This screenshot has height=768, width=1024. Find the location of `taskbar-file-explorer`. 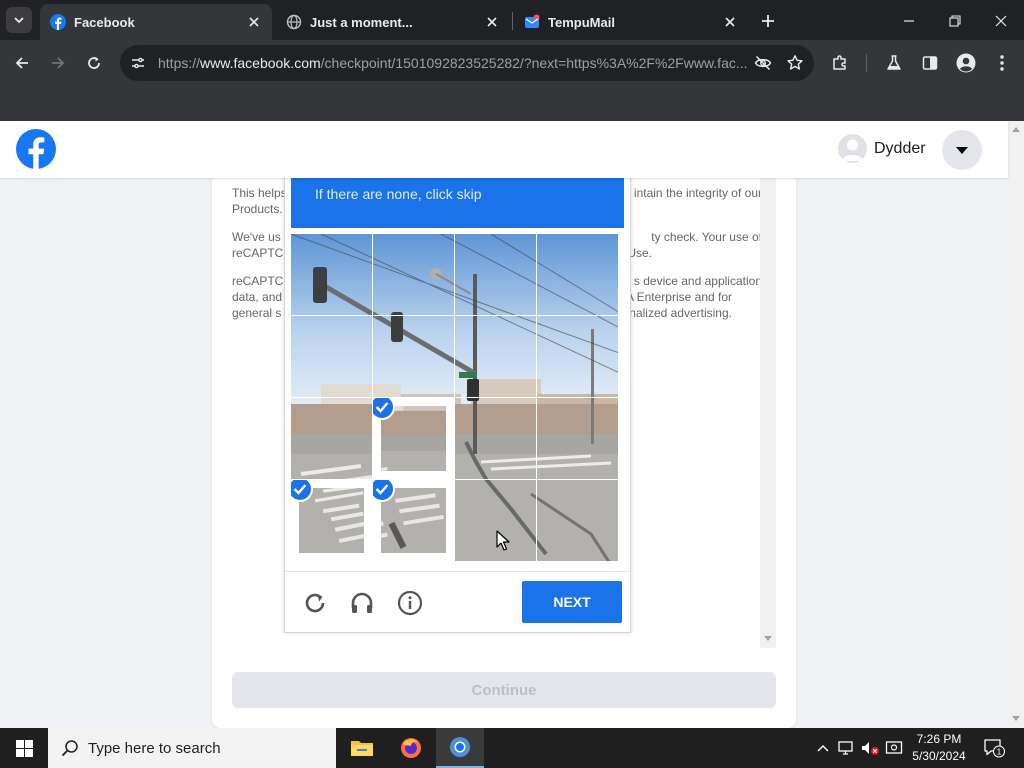

taskbar-file-explorer is located at coordinates (362, 748).